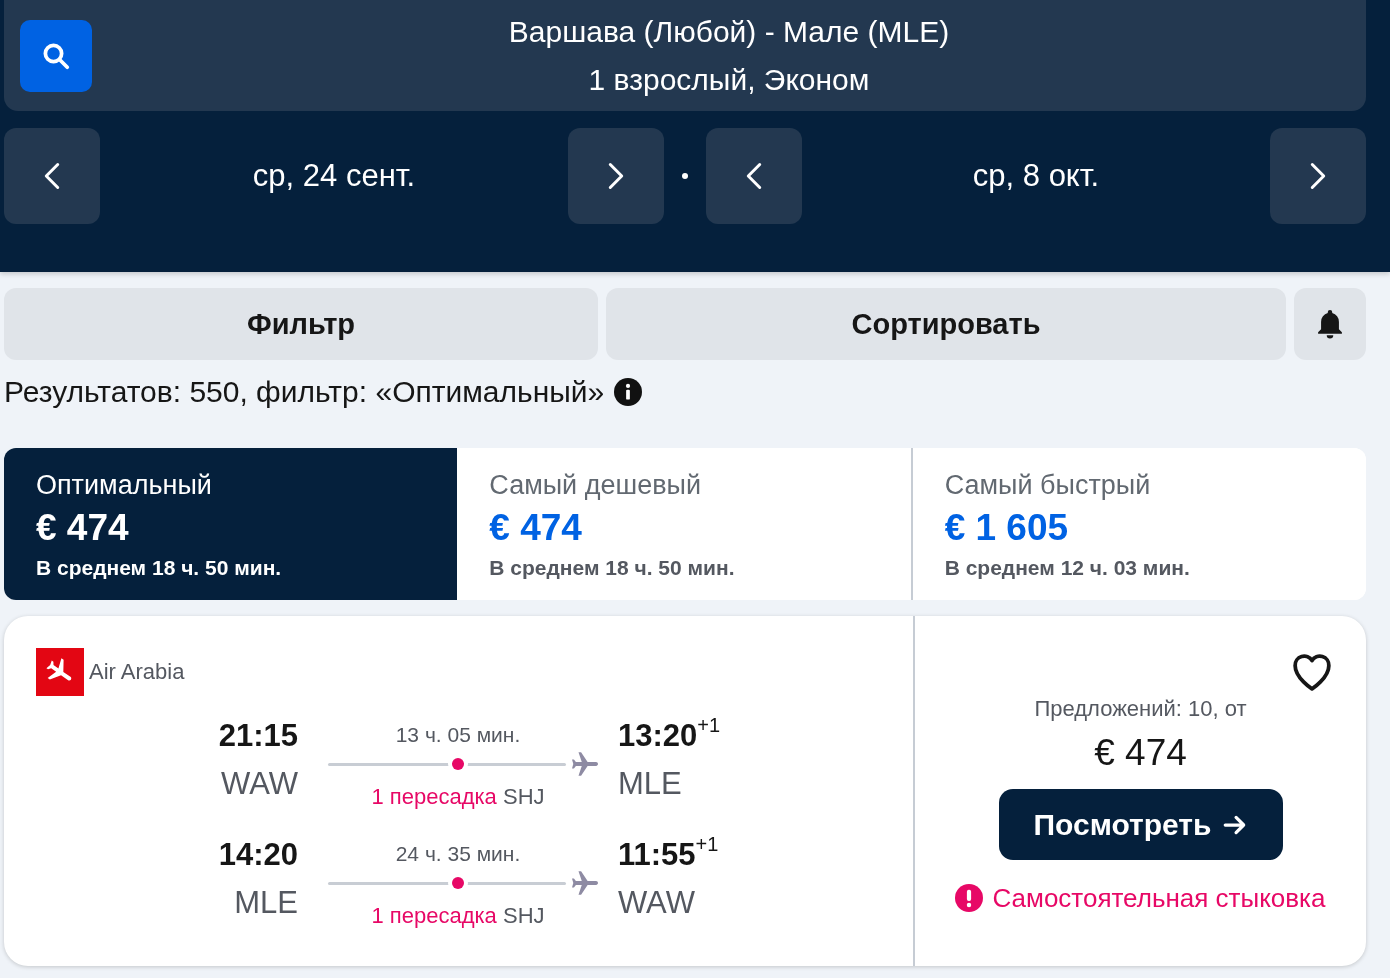 The height and width of the screenshot is (978, 1390). Describe the element at coordinates (304, 392) in the screenshot. I see `results-summary: Результатов: 550, фильтр: «Оптимальный»` at that location.